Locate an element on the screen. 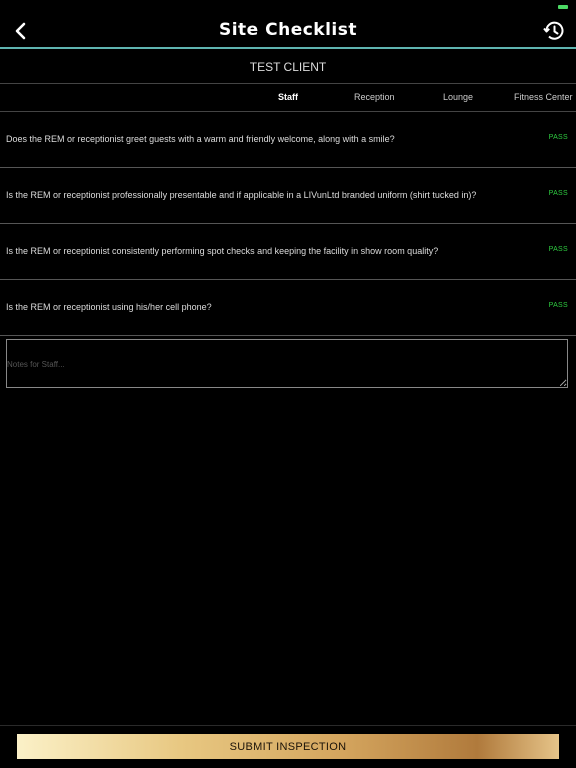 This screenshot has height=768, width=576. tab-staff: Staff is located at coordinates (288, 97).